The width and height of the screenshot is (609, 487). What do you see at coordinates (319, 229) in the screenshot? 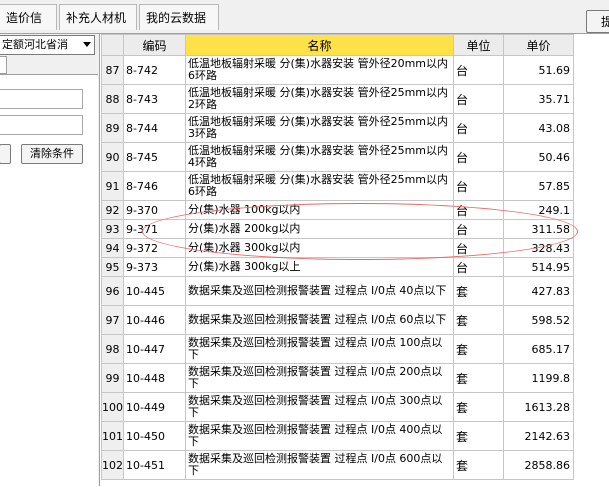
I see `row-name: 分(集)水器 200kg以内` at bounding box center [319, 229].